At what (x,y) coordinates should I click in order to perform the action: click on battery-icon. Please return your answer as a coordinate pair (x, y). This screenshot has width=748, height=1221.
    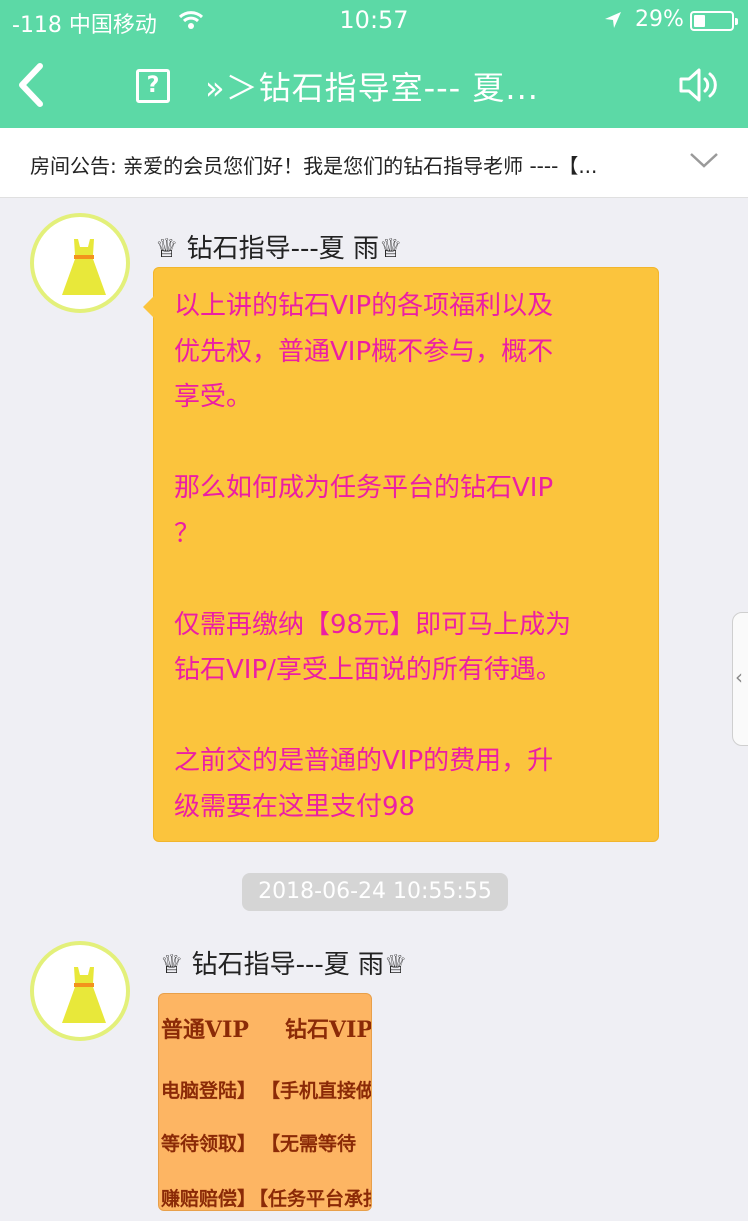
    Looking at the image, I should click on (714, 21).